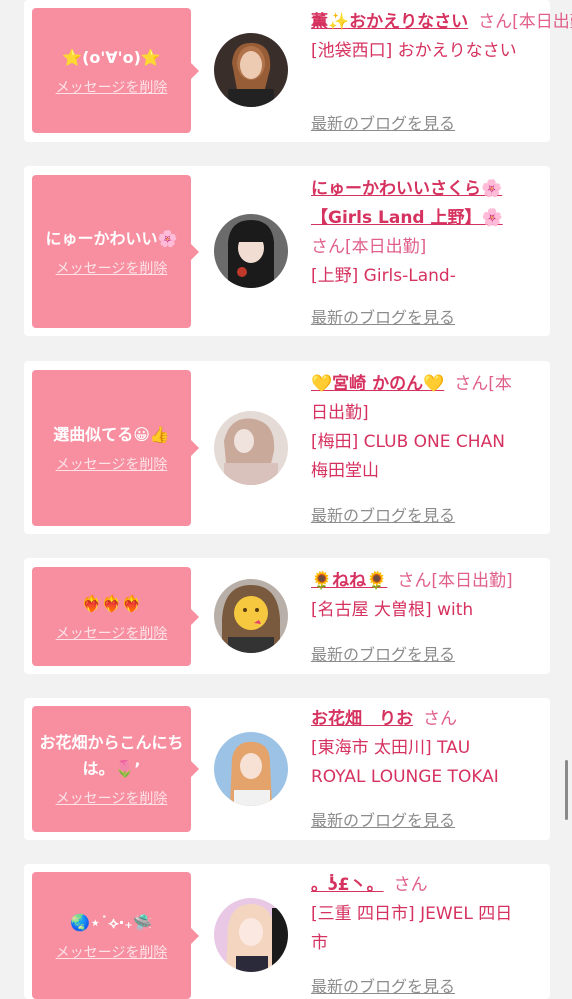  What do you see at coordinates (345, 471) in the screenshot?
I see `cast-shop-line2: 梅田堂山` at bounding box center [345, 471].